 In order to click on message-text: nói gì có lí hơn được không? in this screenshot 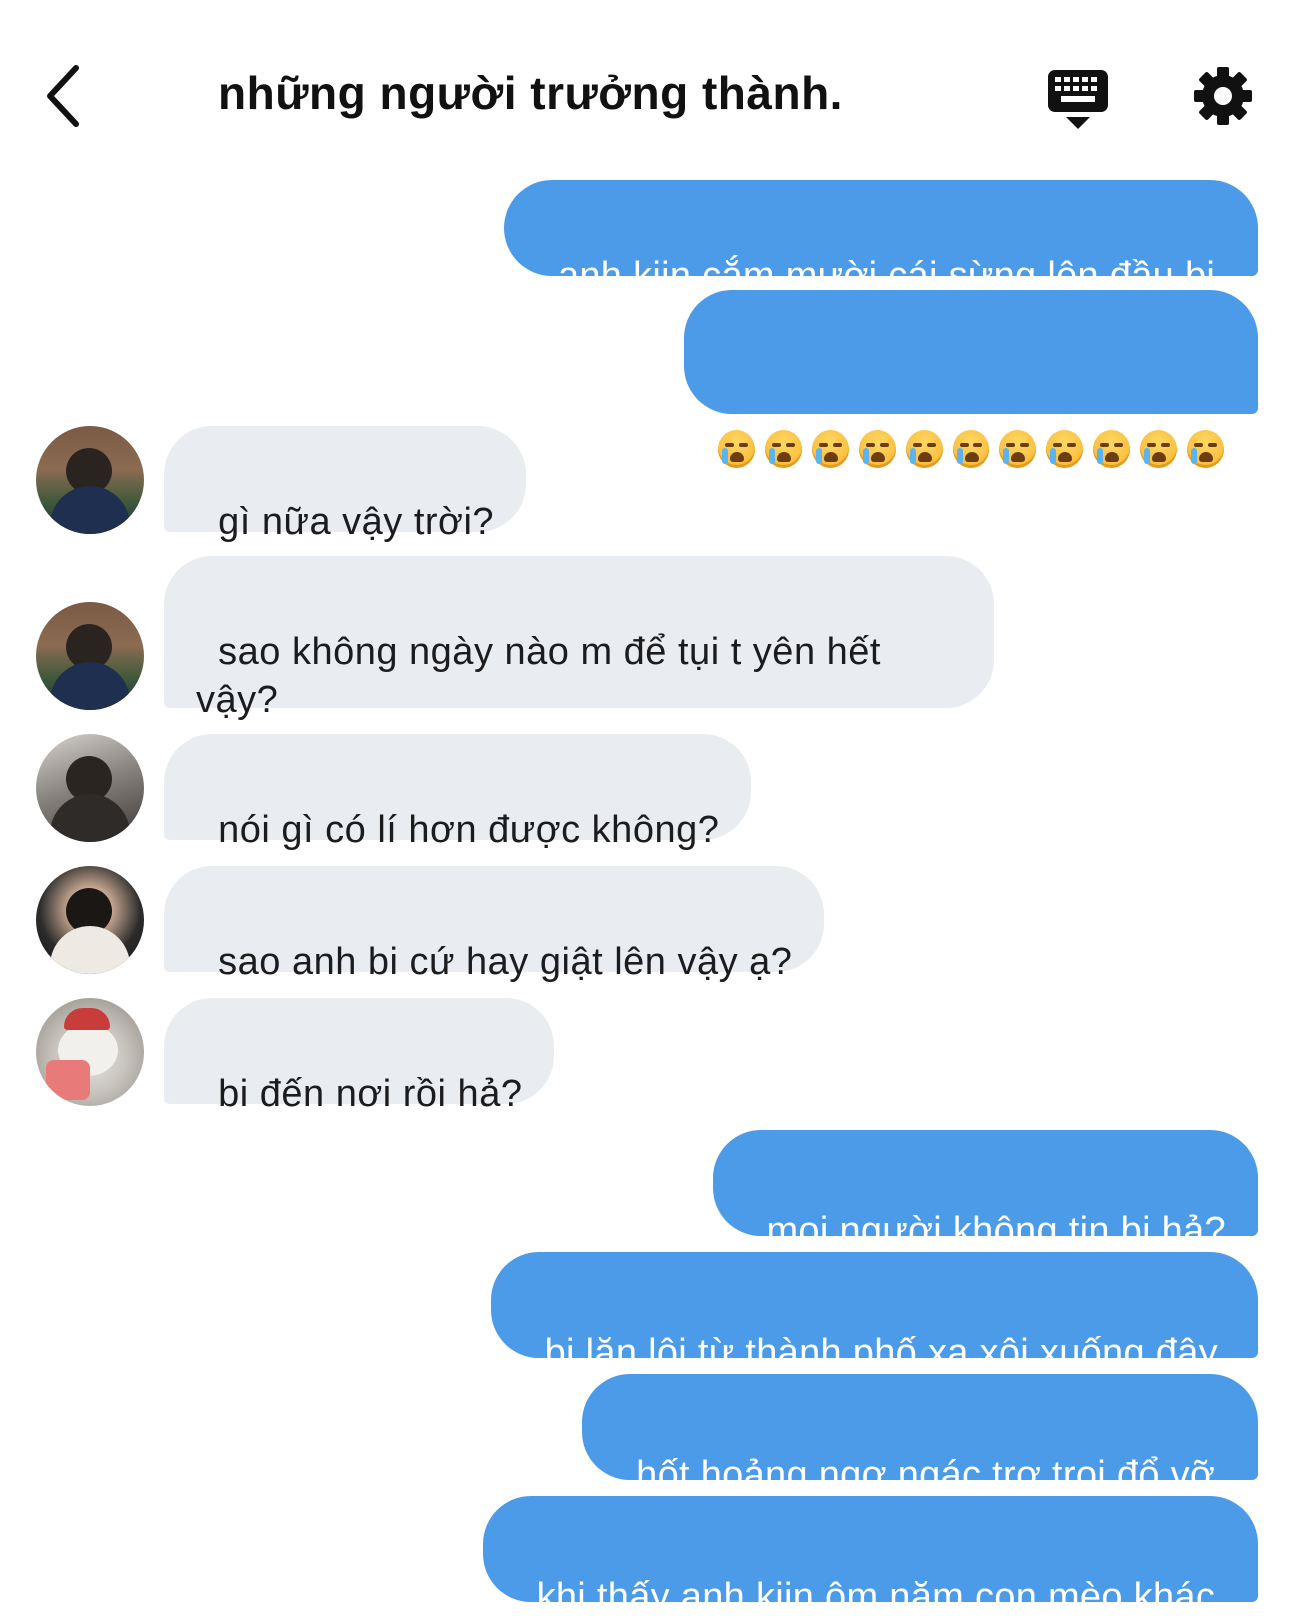, I will do `click(469, 830)`.